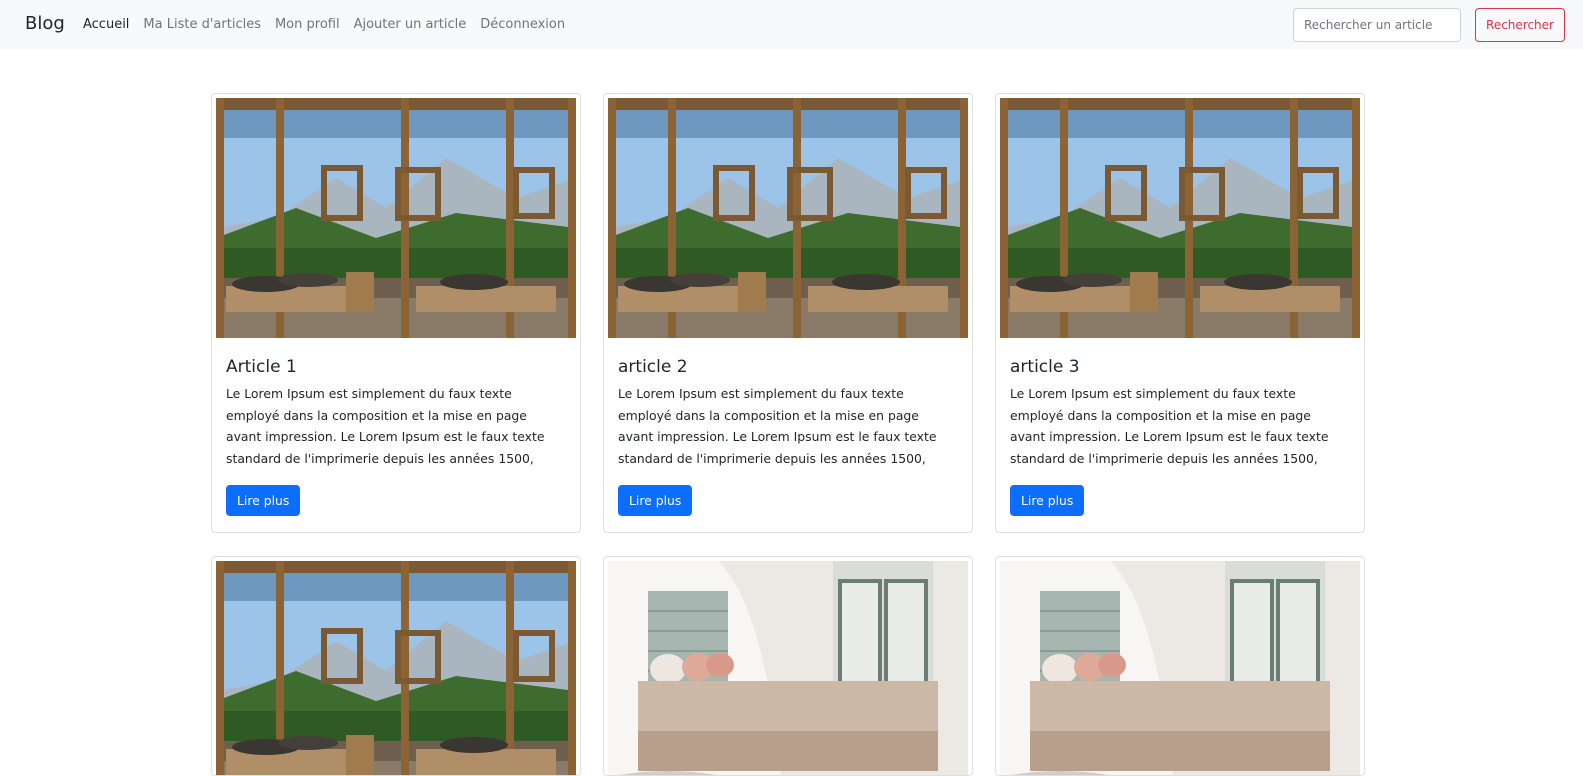 The width and height of the screenshot is (1583, 776). Describe the element at coordinates (1377, 25) in the screenshot. I see `search-input` at that location.